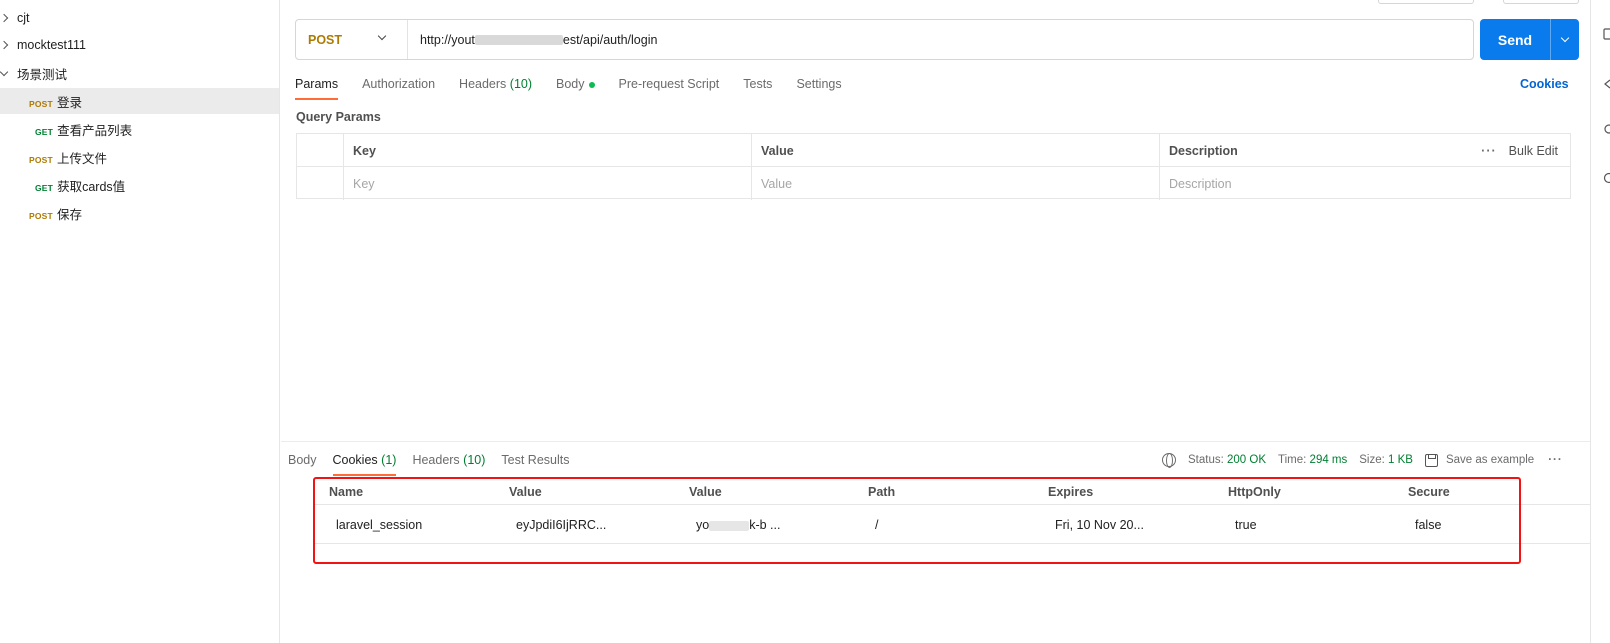  I want to click on tab-headers: Headers (10), so click(495, 87).